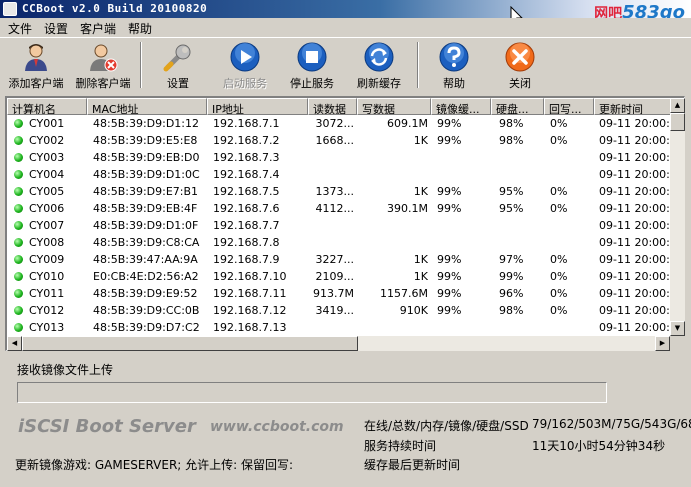 The height and width of the screenshot is (487, 691). Describe the element at coordinates (257, 106) in the screenshot. I see `col-header-ip: IP地址` at that location.